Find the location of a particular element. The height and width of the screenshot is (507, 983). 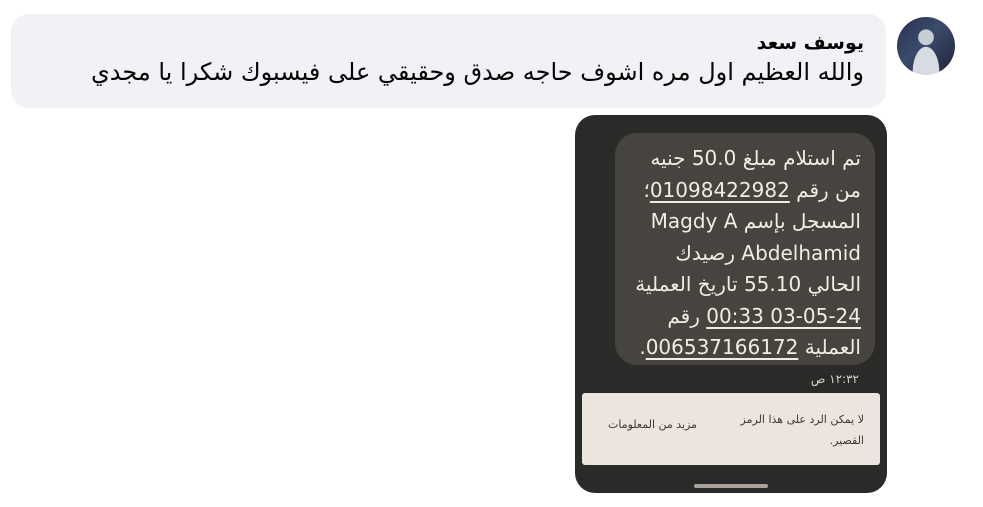

short-code-notice: لا يمكن الرد على هذا الرمز القصير. is located at coordinates (802, 430).